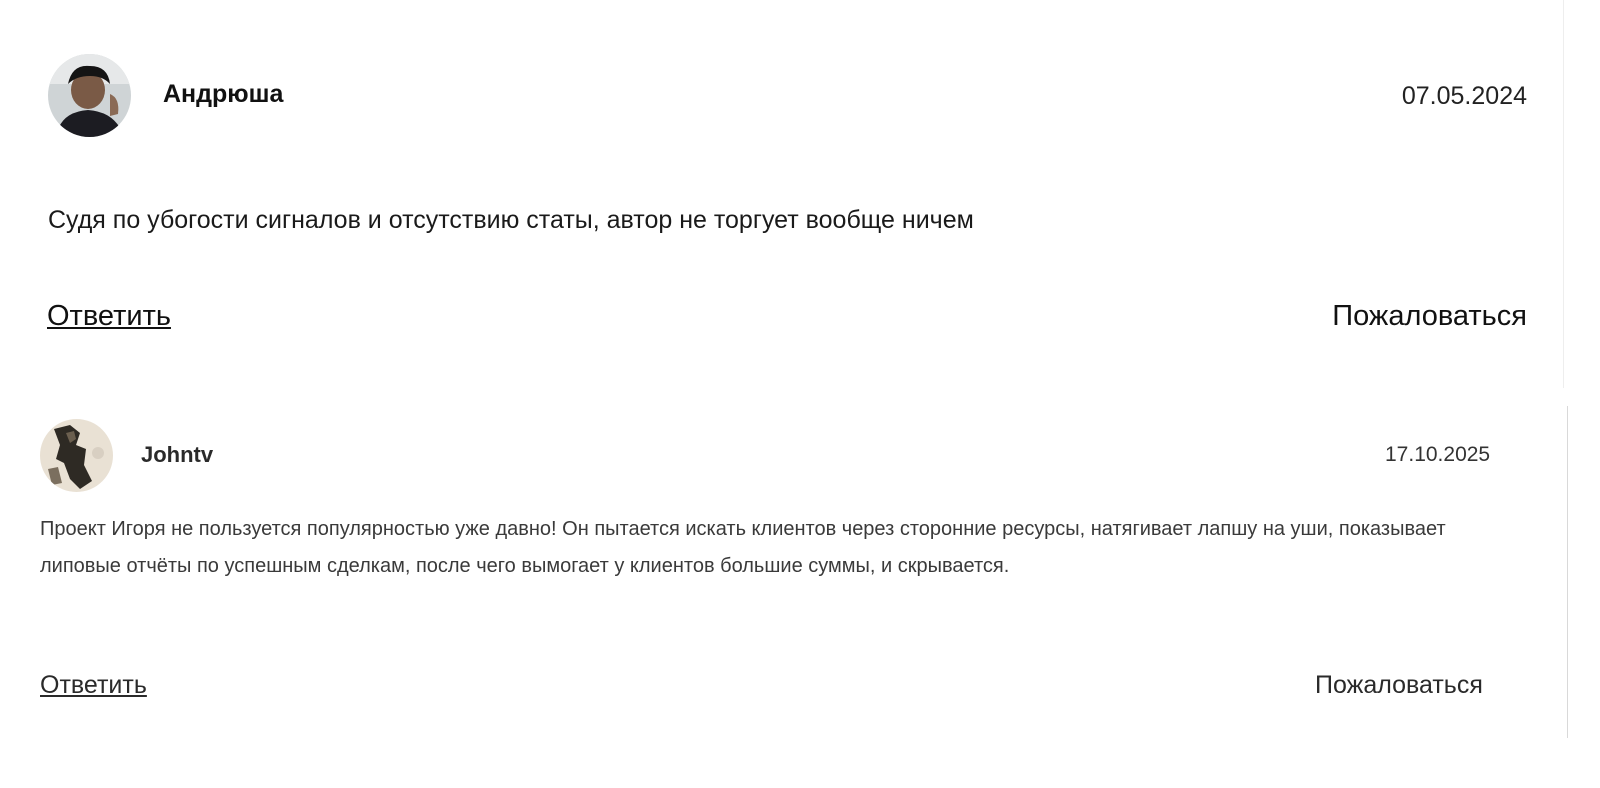  I want to click on comment-author: Андрюша, so click(223, 94).